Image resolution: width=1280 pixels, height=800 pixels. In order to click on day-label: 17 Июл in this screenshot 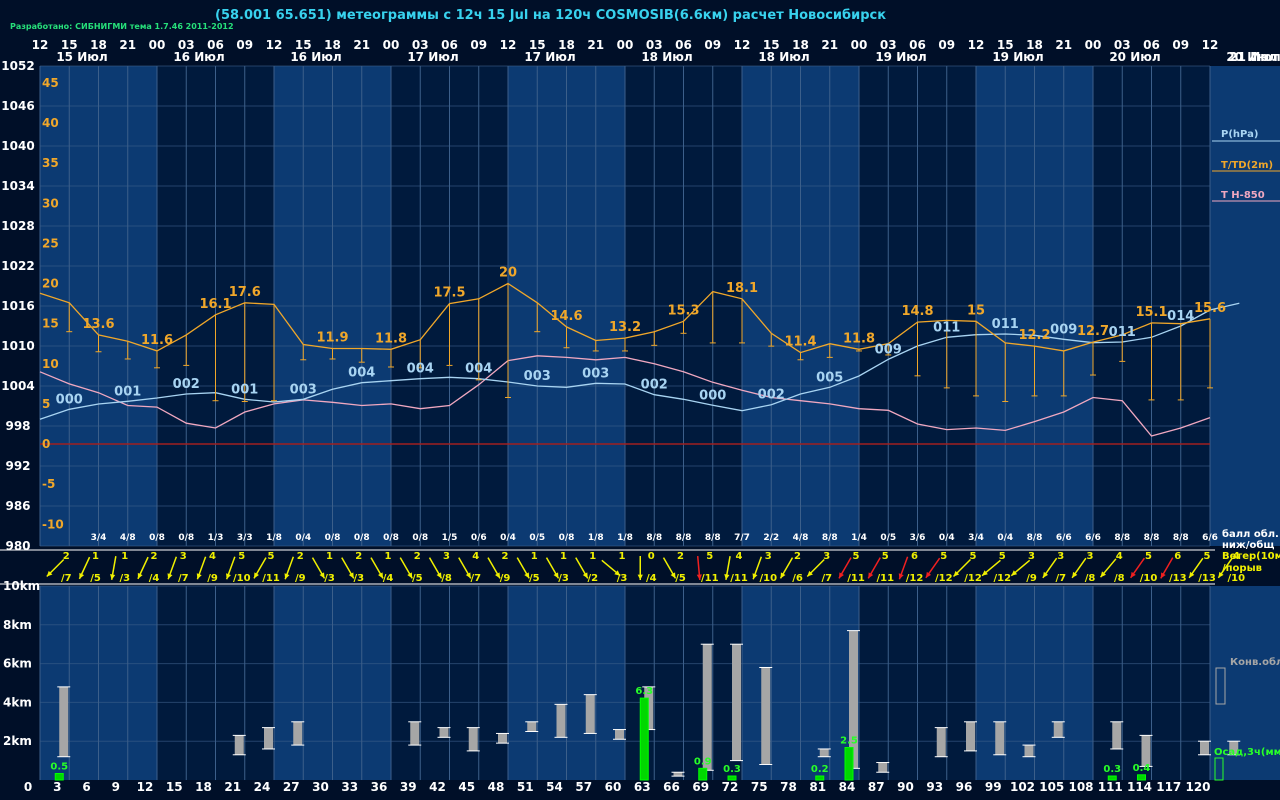, I will do `click(549, 57)`.